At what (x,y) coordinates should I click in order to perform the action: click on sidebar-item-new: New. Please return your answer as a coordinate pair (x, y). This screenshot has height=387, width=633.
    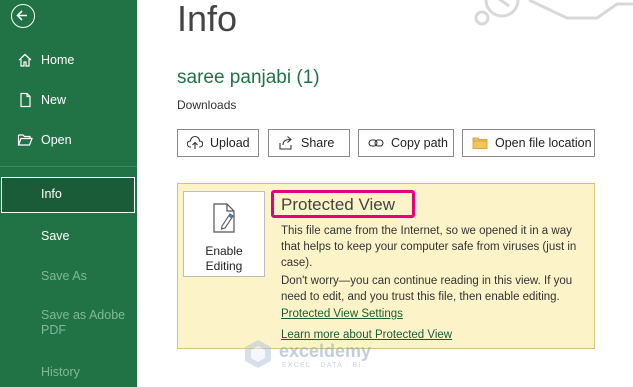
    Looking at the image, I should click on (68, 100).